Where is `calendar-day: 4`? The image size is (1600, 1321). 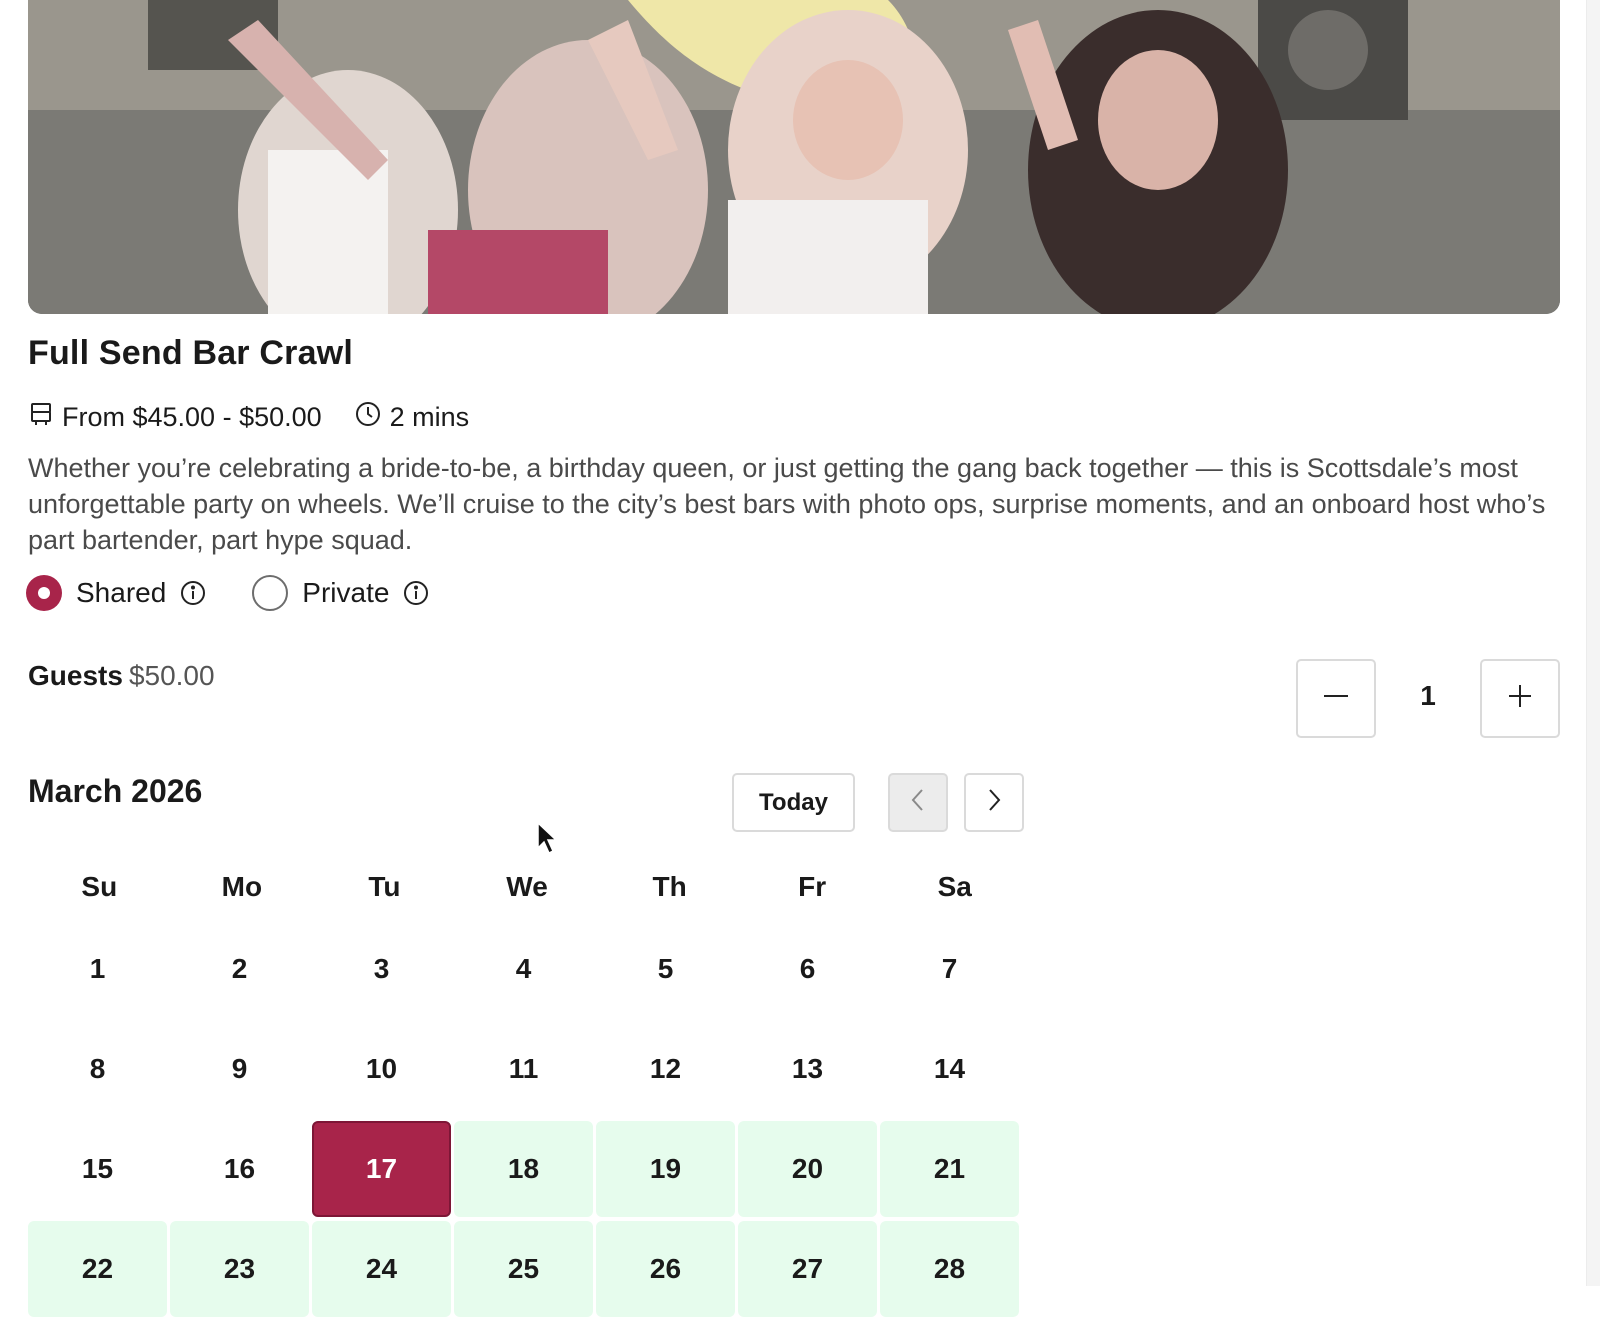 calendar-day: 4 is located at coordinates (523, 968).